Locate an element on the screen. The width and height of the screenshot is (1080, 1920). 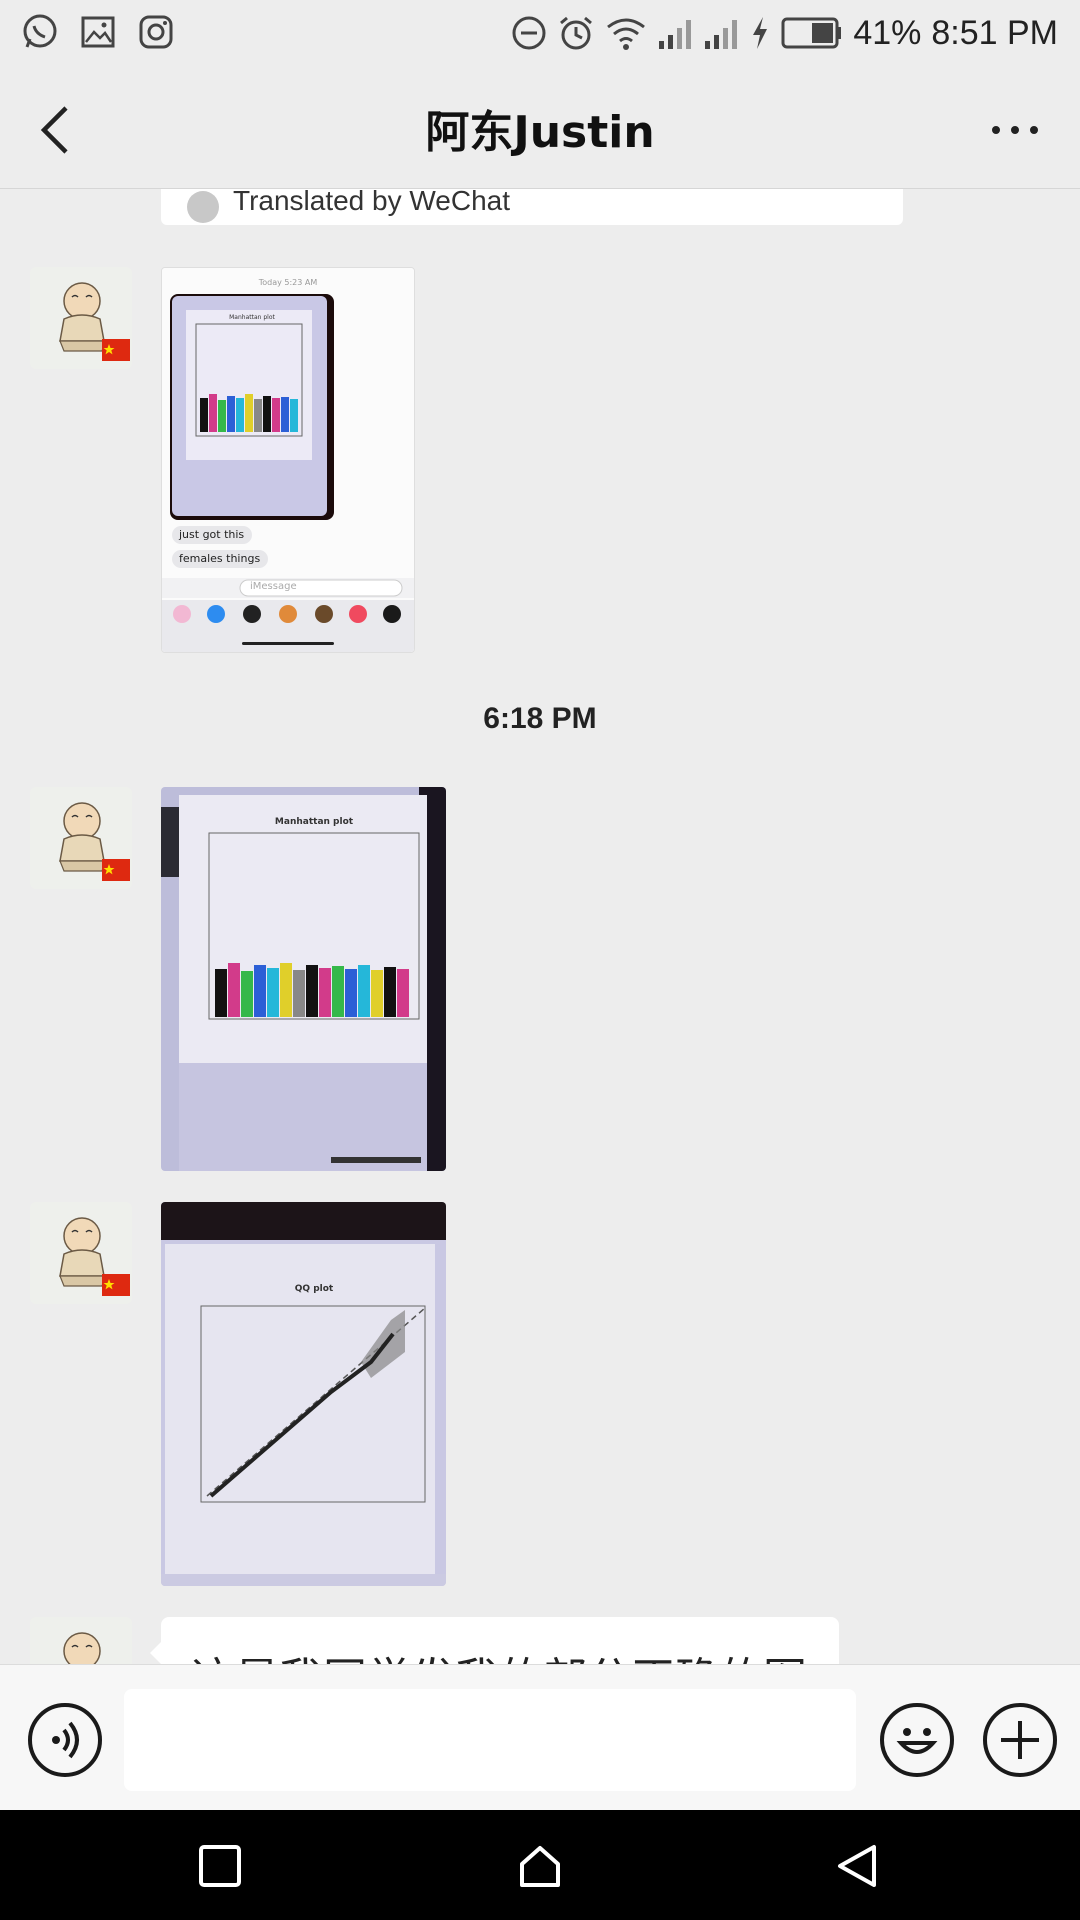
recents-square-icon is located at coordinates (220, 1866).